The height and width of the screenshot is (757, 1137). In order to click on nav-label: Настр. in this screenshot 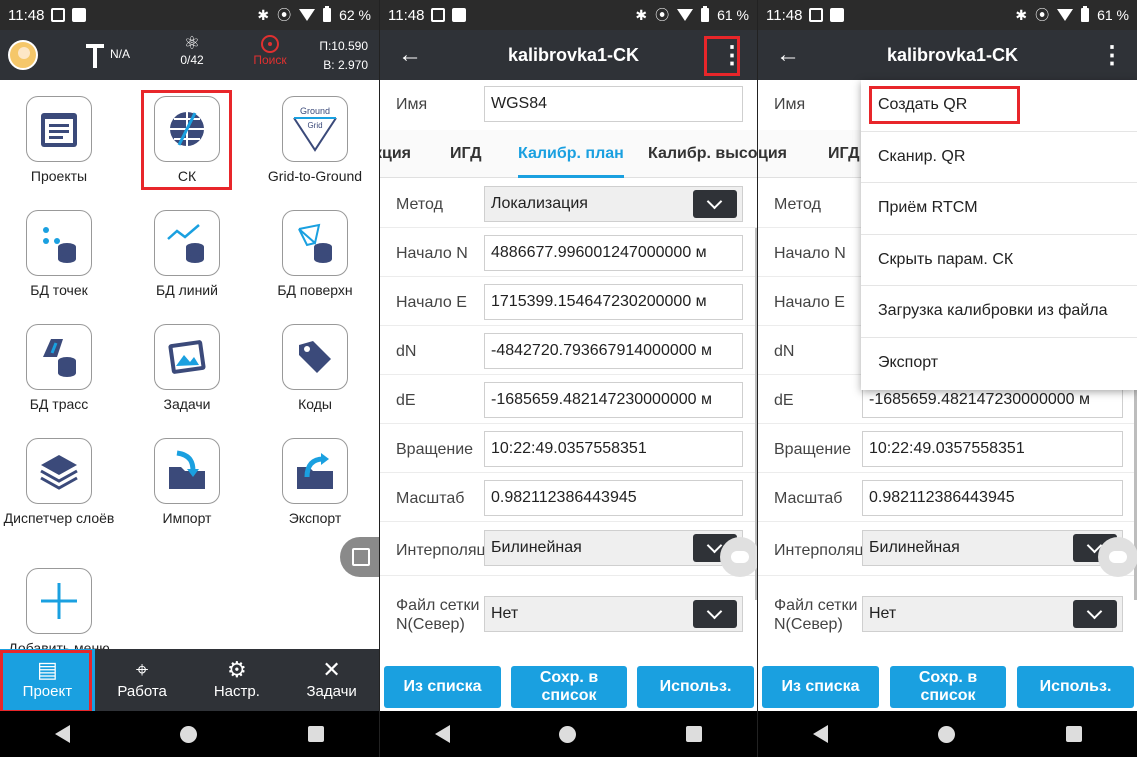, I will do `click(236, 691)`.